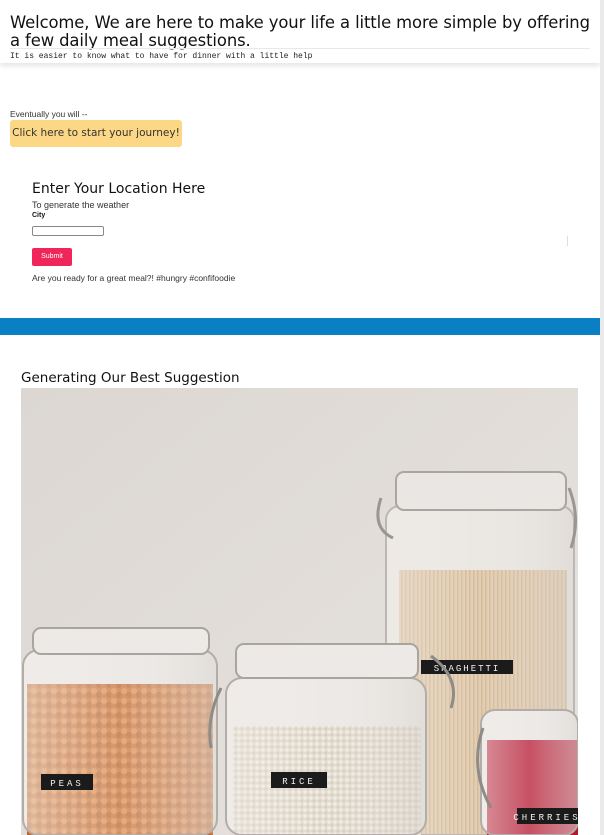  What do you see at coordinates (81, 205) in the screenshot?
I see `location-subtitle: To generate the weather` at bounding box center [81, 205].